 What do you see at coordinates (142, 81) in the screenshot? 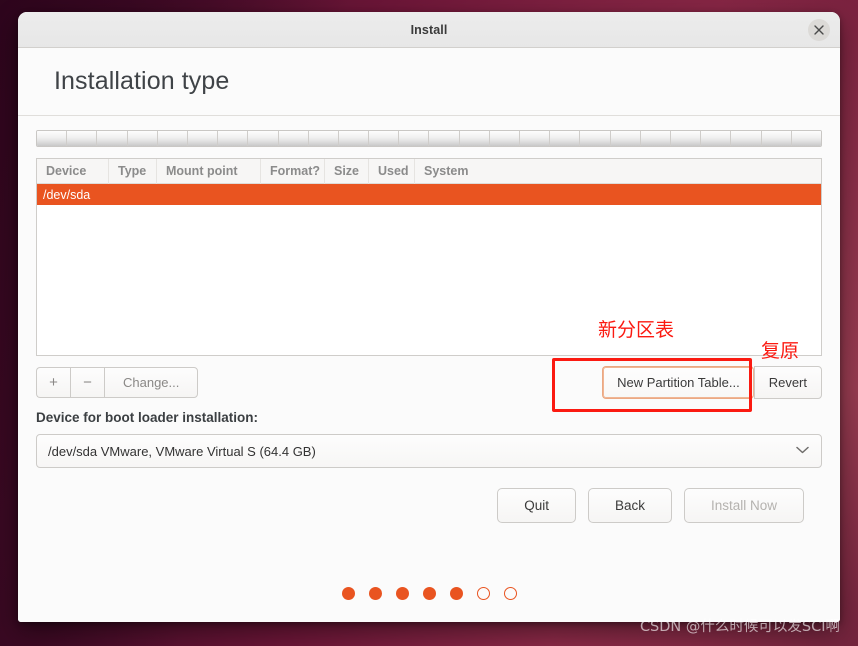
I see `page-title: Installation type` at bounding box center [142, 81].